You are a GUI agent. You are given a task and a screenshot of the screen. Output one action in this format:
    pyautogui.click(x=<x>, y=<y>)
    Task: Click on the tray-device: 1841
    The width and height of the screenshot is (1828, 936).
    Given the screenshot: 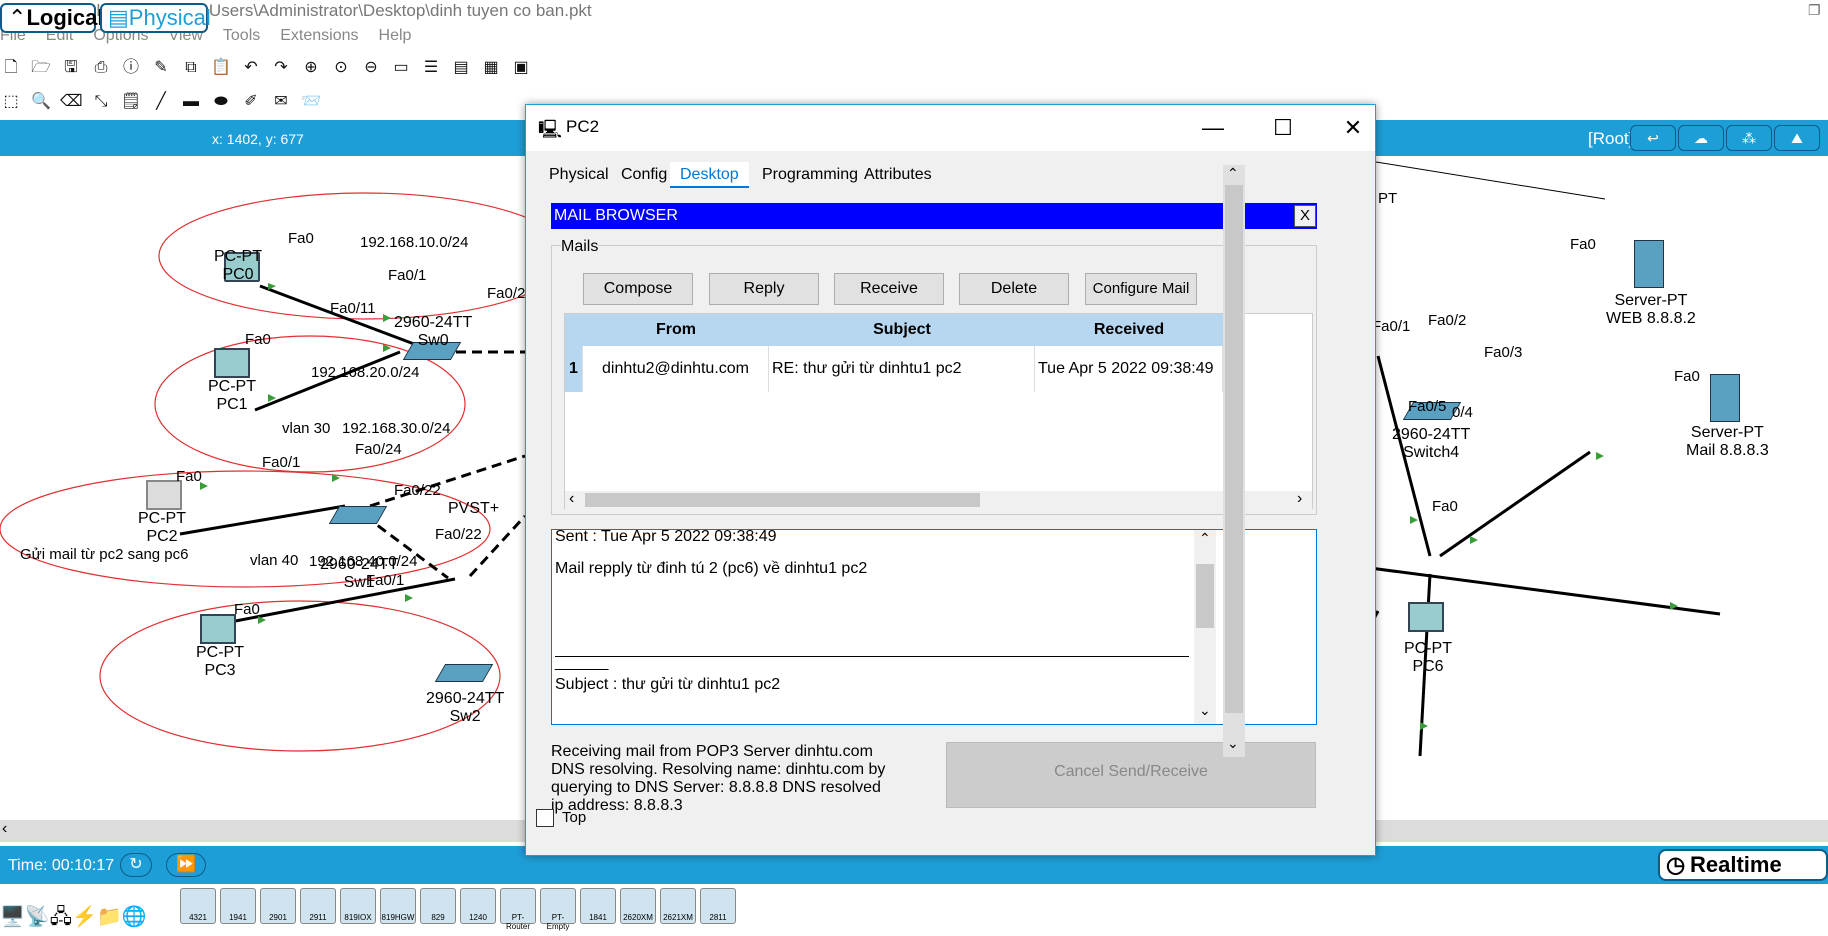 What is the action you would take?
    pyautogui.click(x=598, y=906)
    